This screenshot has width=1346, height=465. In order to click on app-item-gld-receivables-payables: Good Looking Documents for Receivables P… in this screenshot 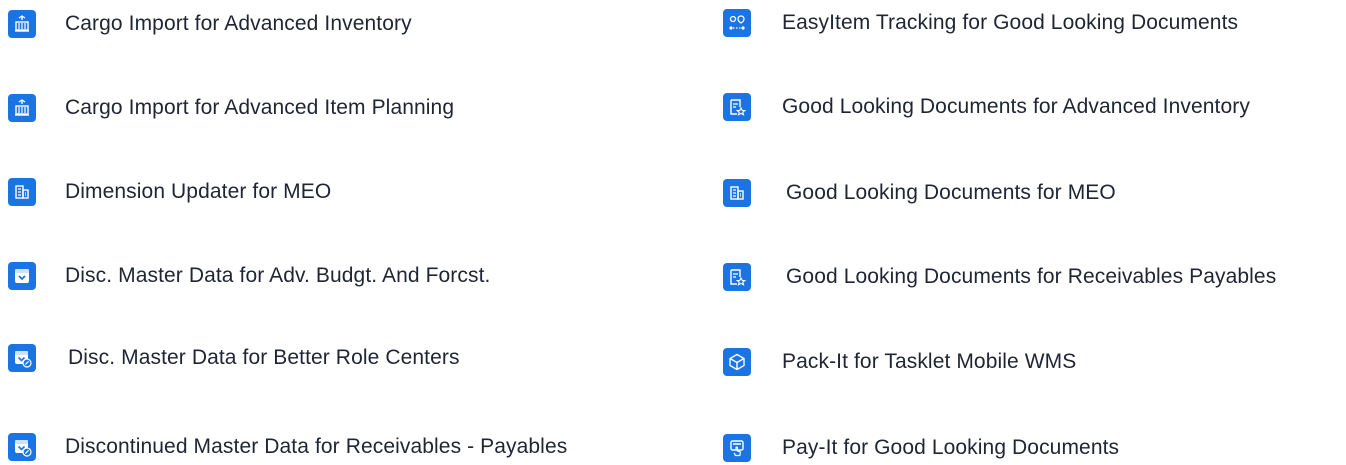, I will do `click(999, 277)`.